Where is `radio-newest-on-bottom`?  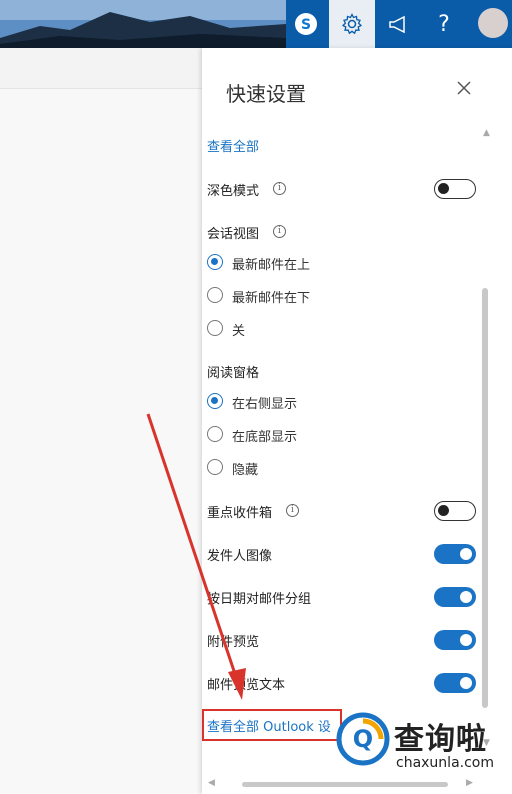
radio-newest-on-bottom is located at coordinates (215, 295).